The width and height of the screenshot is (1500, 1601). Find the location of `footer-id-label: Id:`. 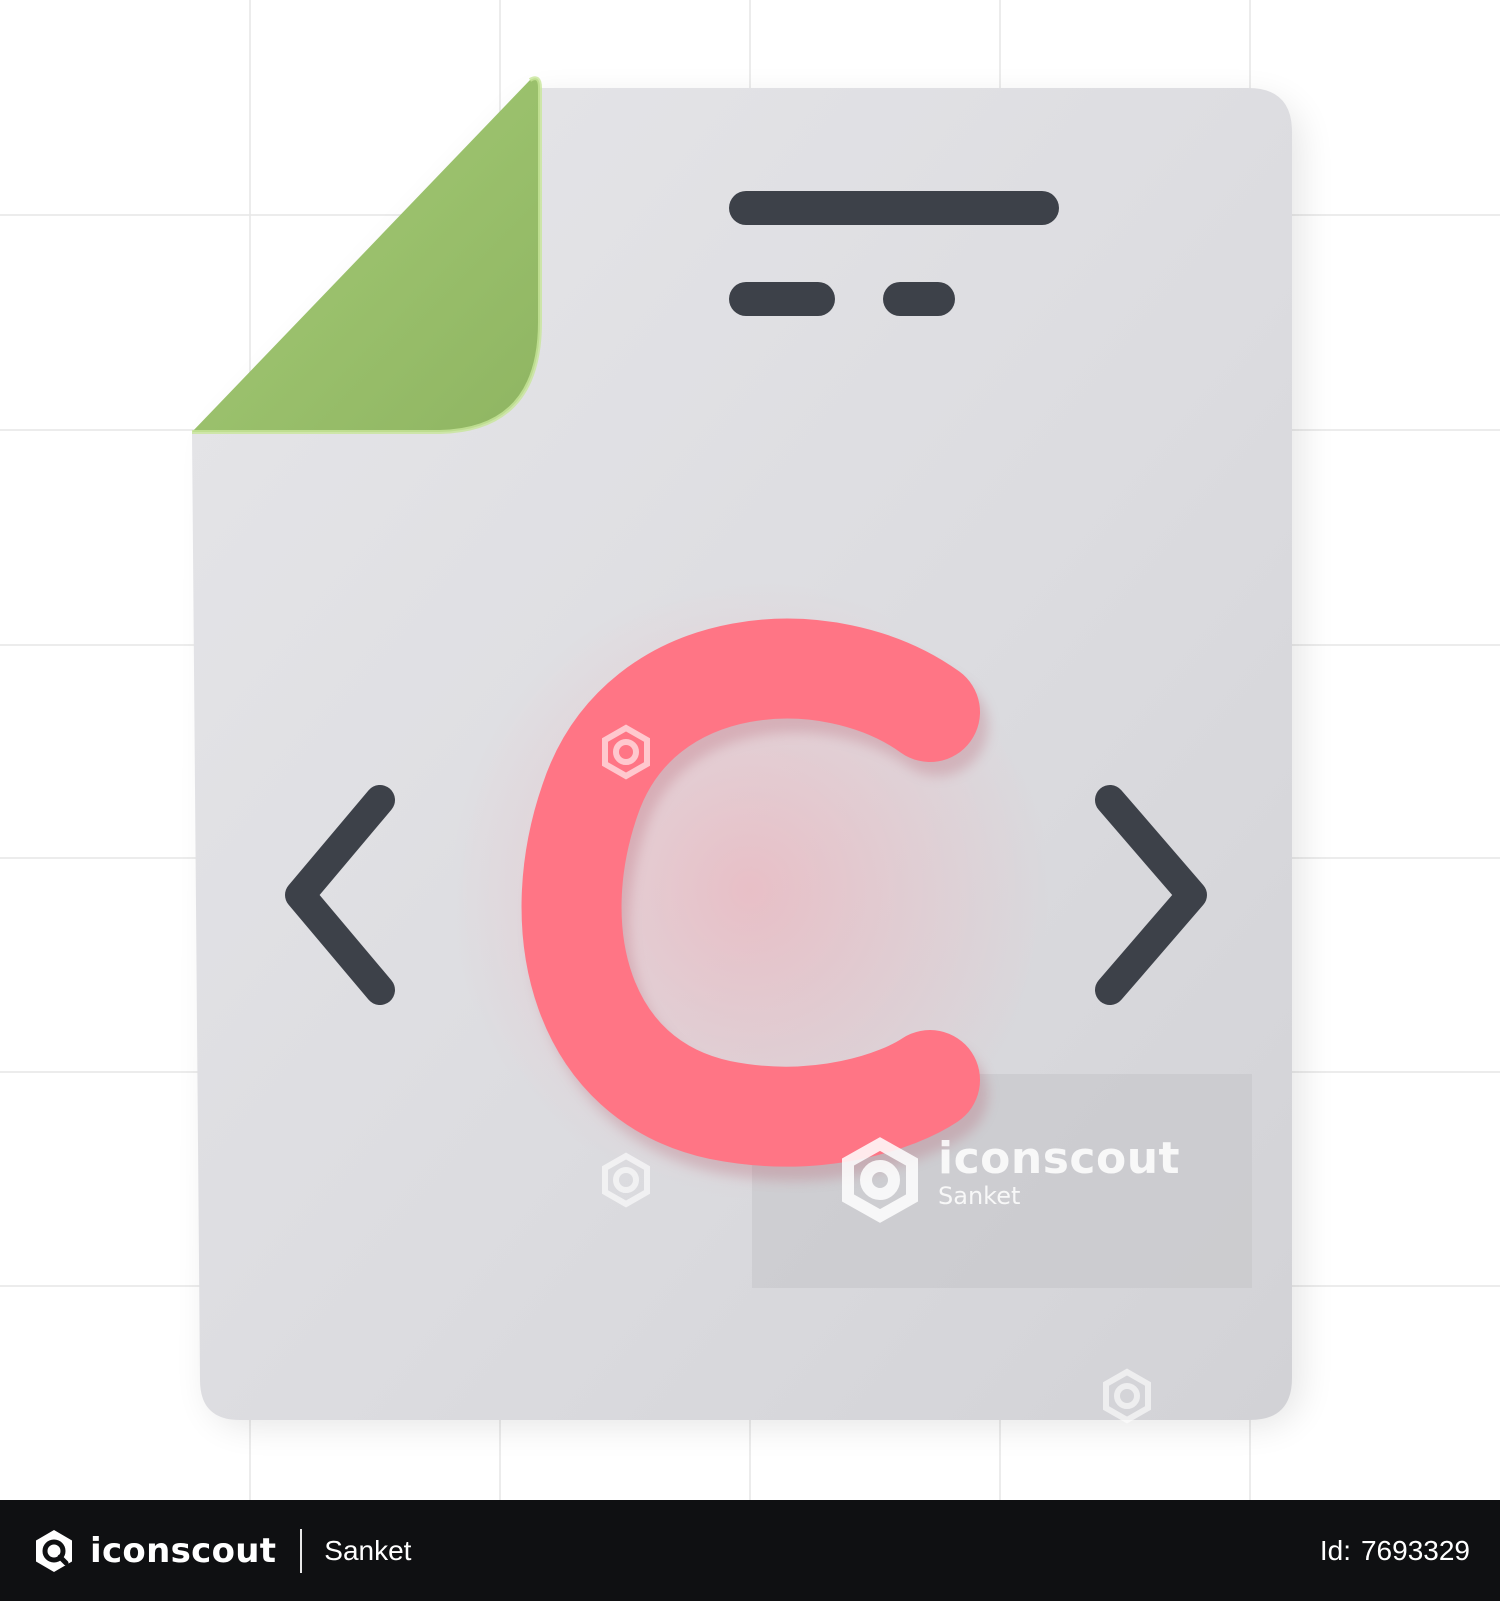

footer-id-label: Id: is located at coordinates (1335, 1550).